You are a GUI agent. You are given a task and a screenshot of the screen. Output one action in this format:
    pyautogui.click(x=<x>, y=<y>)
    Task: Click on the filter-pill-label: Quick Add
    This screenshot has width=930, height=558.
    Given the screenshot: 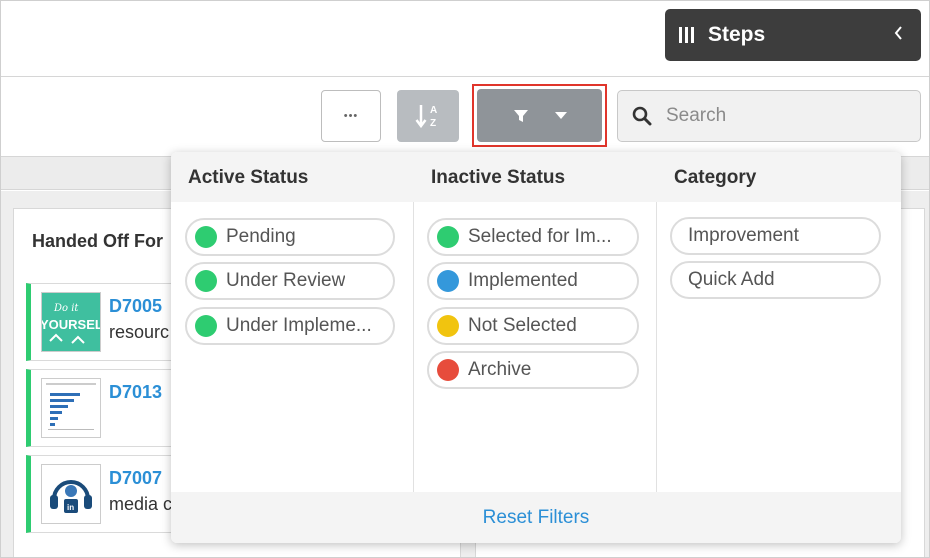 What is the action you would take?
    pyautogui.click(x=731, y=279)
    